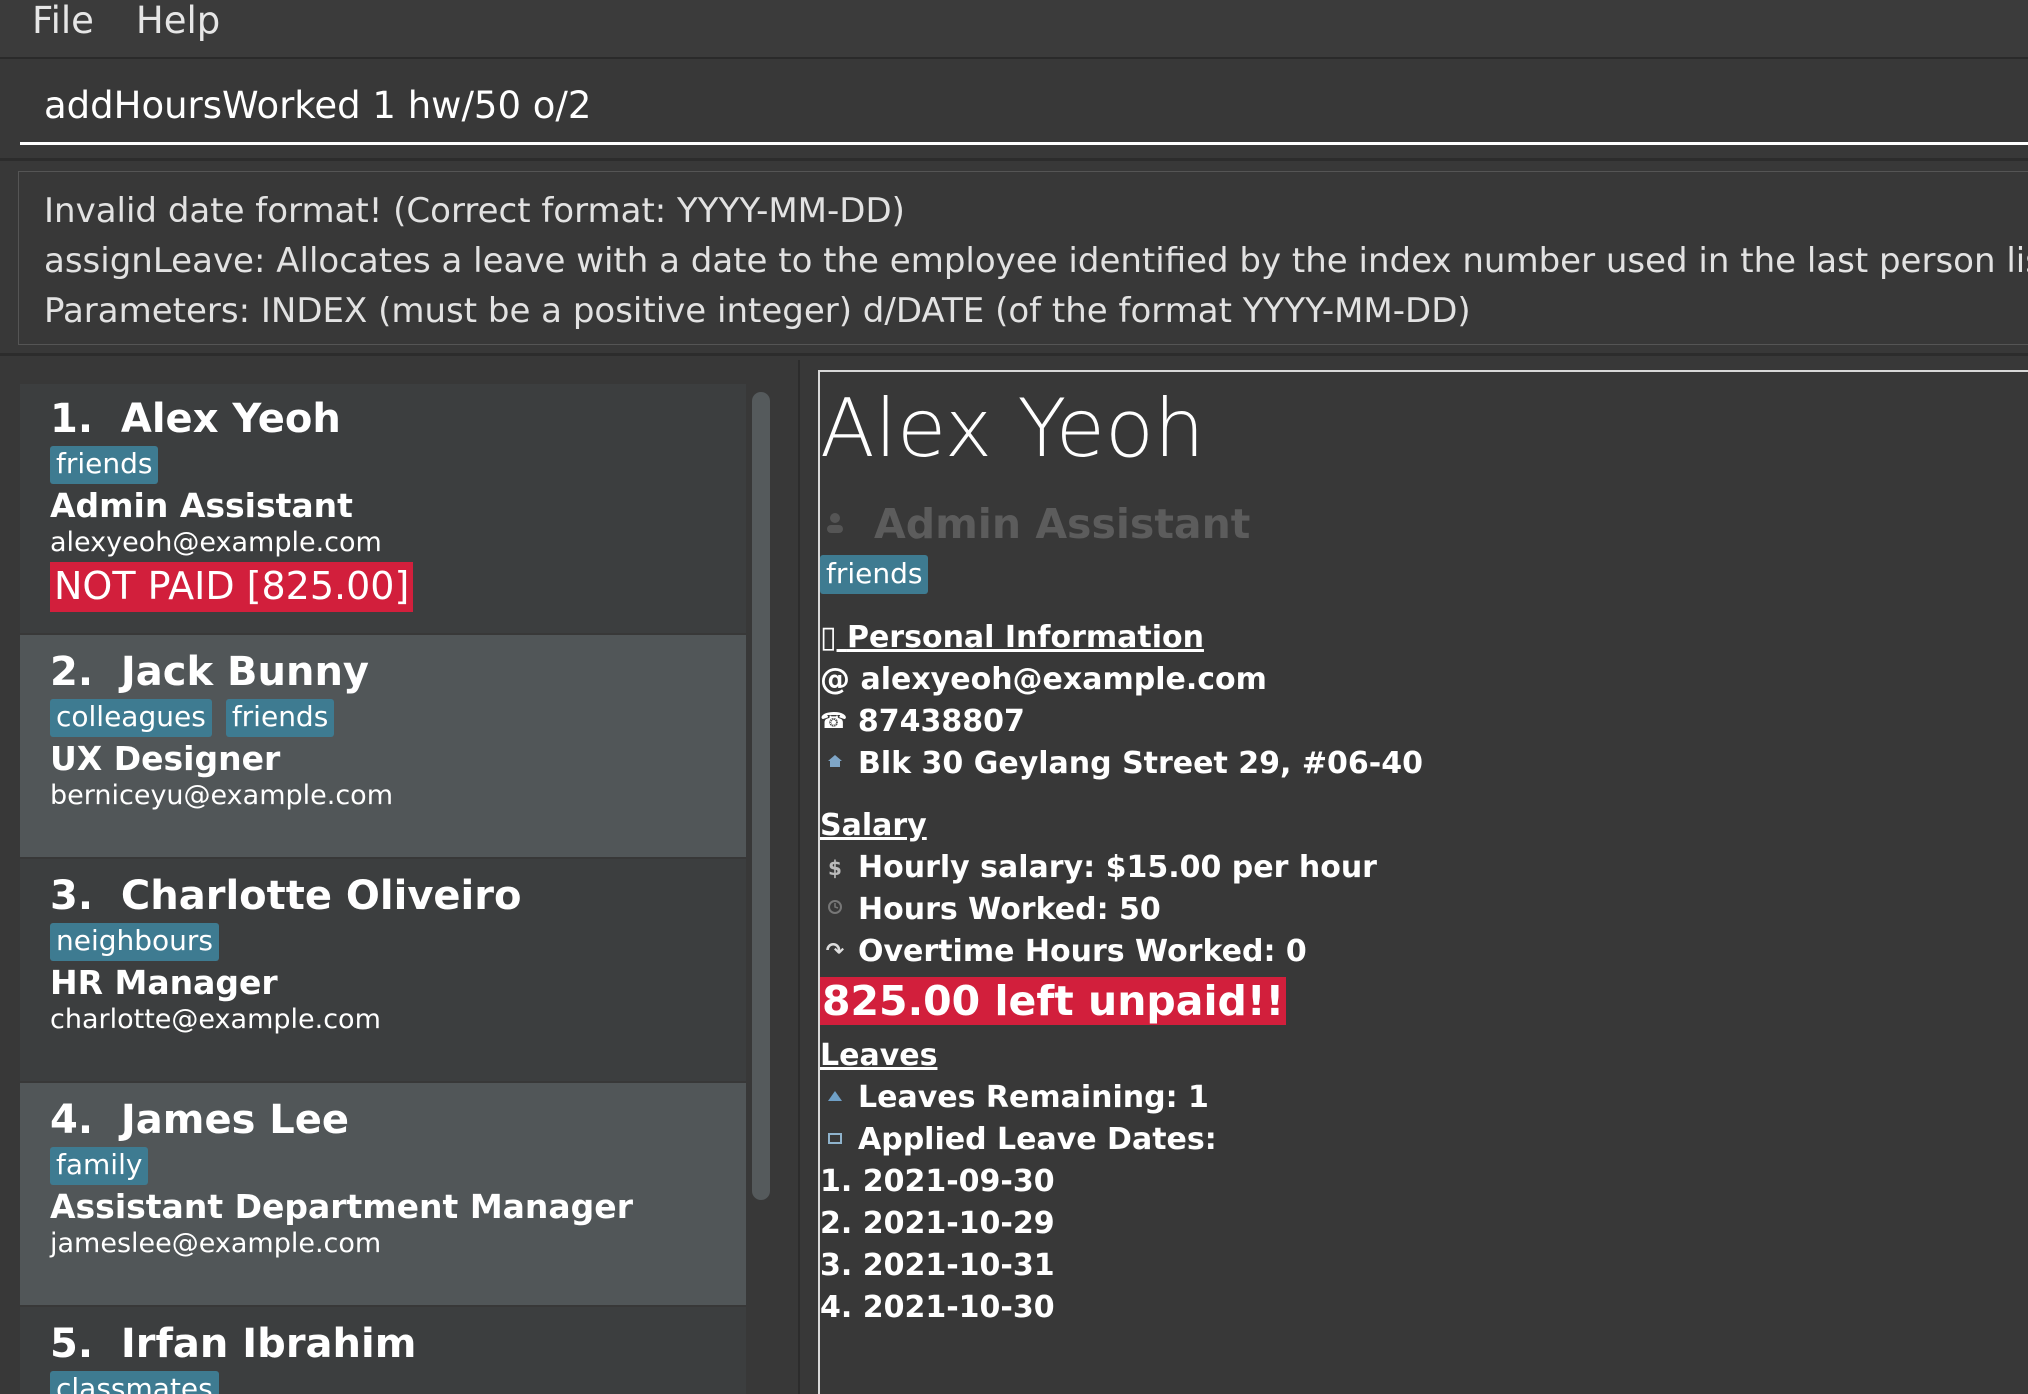  Describe the element at coordinates (873, 825) in the screenshot. I see `salary-heading: Salary` at that location.